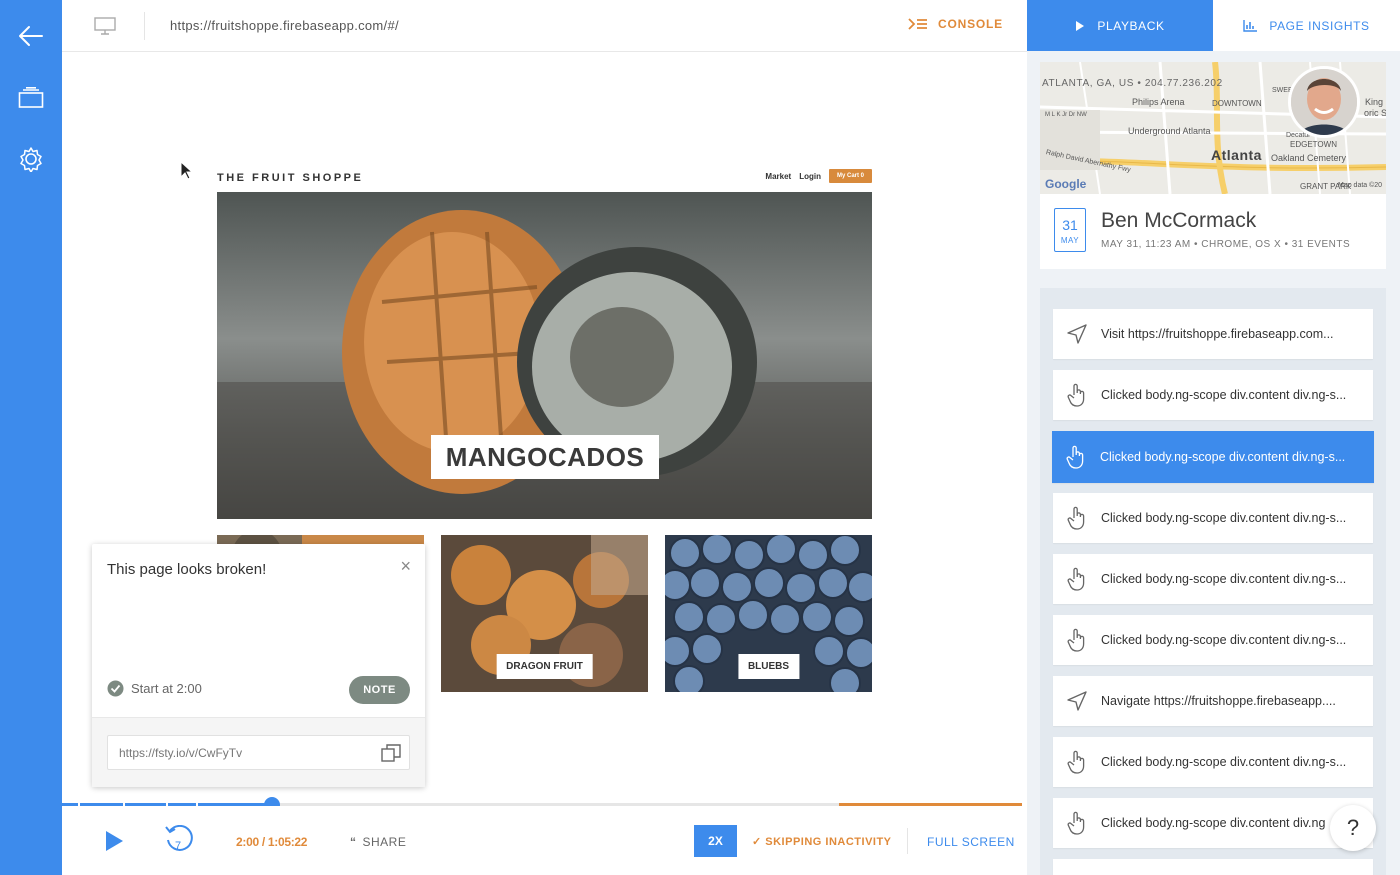 The height and width of the screenshot is (875, 1400). I want to click on site-logo: THE FRUIT SHOPPE, so click(290, 178).